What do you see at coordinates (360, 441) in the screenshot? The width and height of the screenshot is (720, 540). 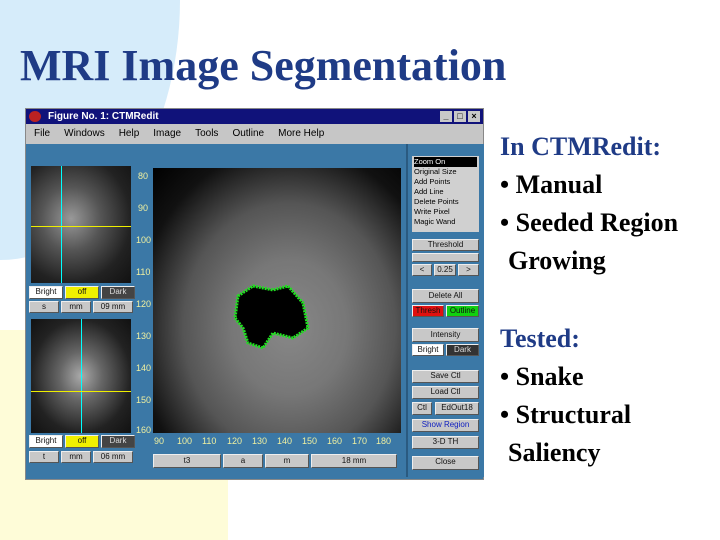 I see `x-tick: 170` at bounding box center [360, 441].